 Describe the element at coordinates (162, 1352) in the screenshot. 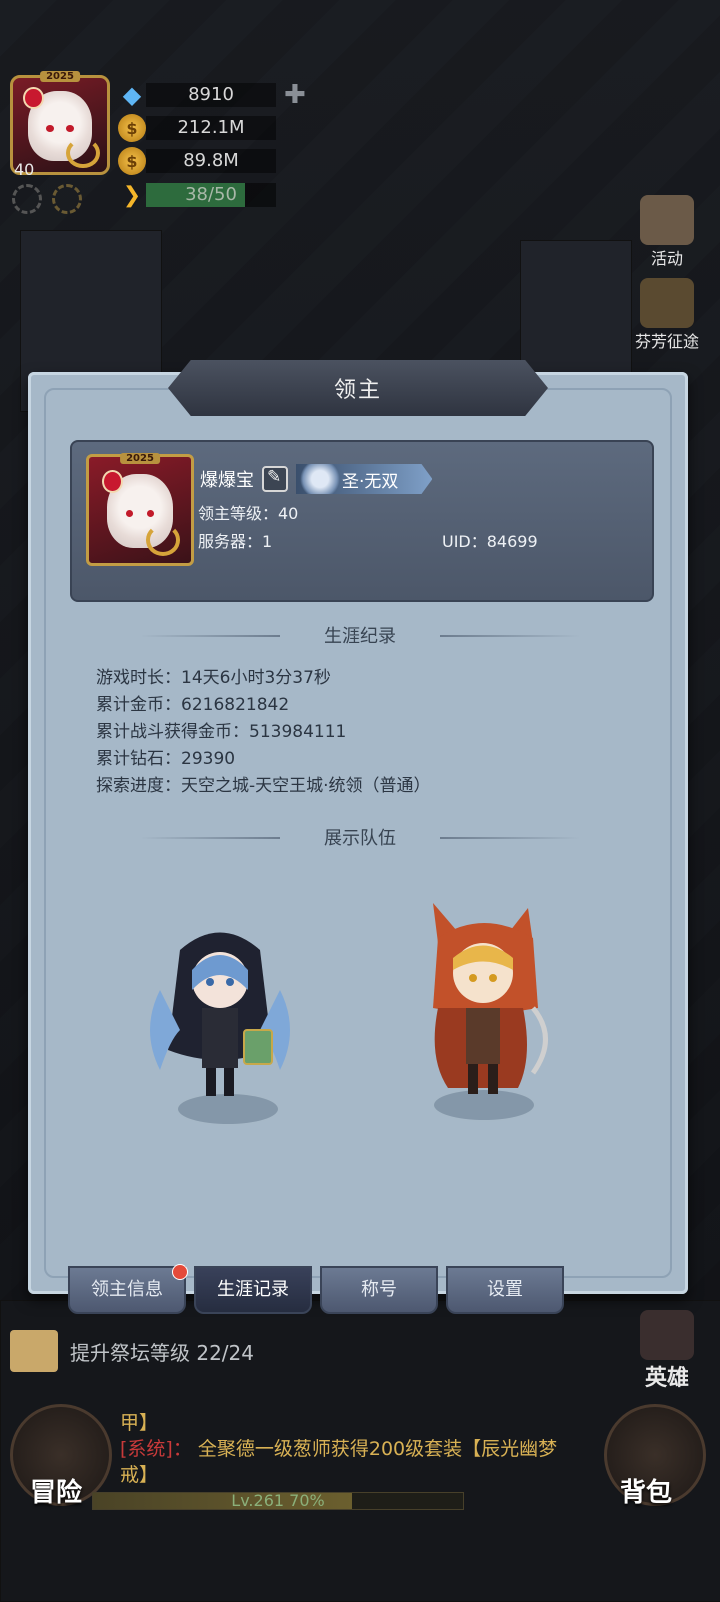

I see `quest-text: 提升祭坛等级 22/24` at that location.